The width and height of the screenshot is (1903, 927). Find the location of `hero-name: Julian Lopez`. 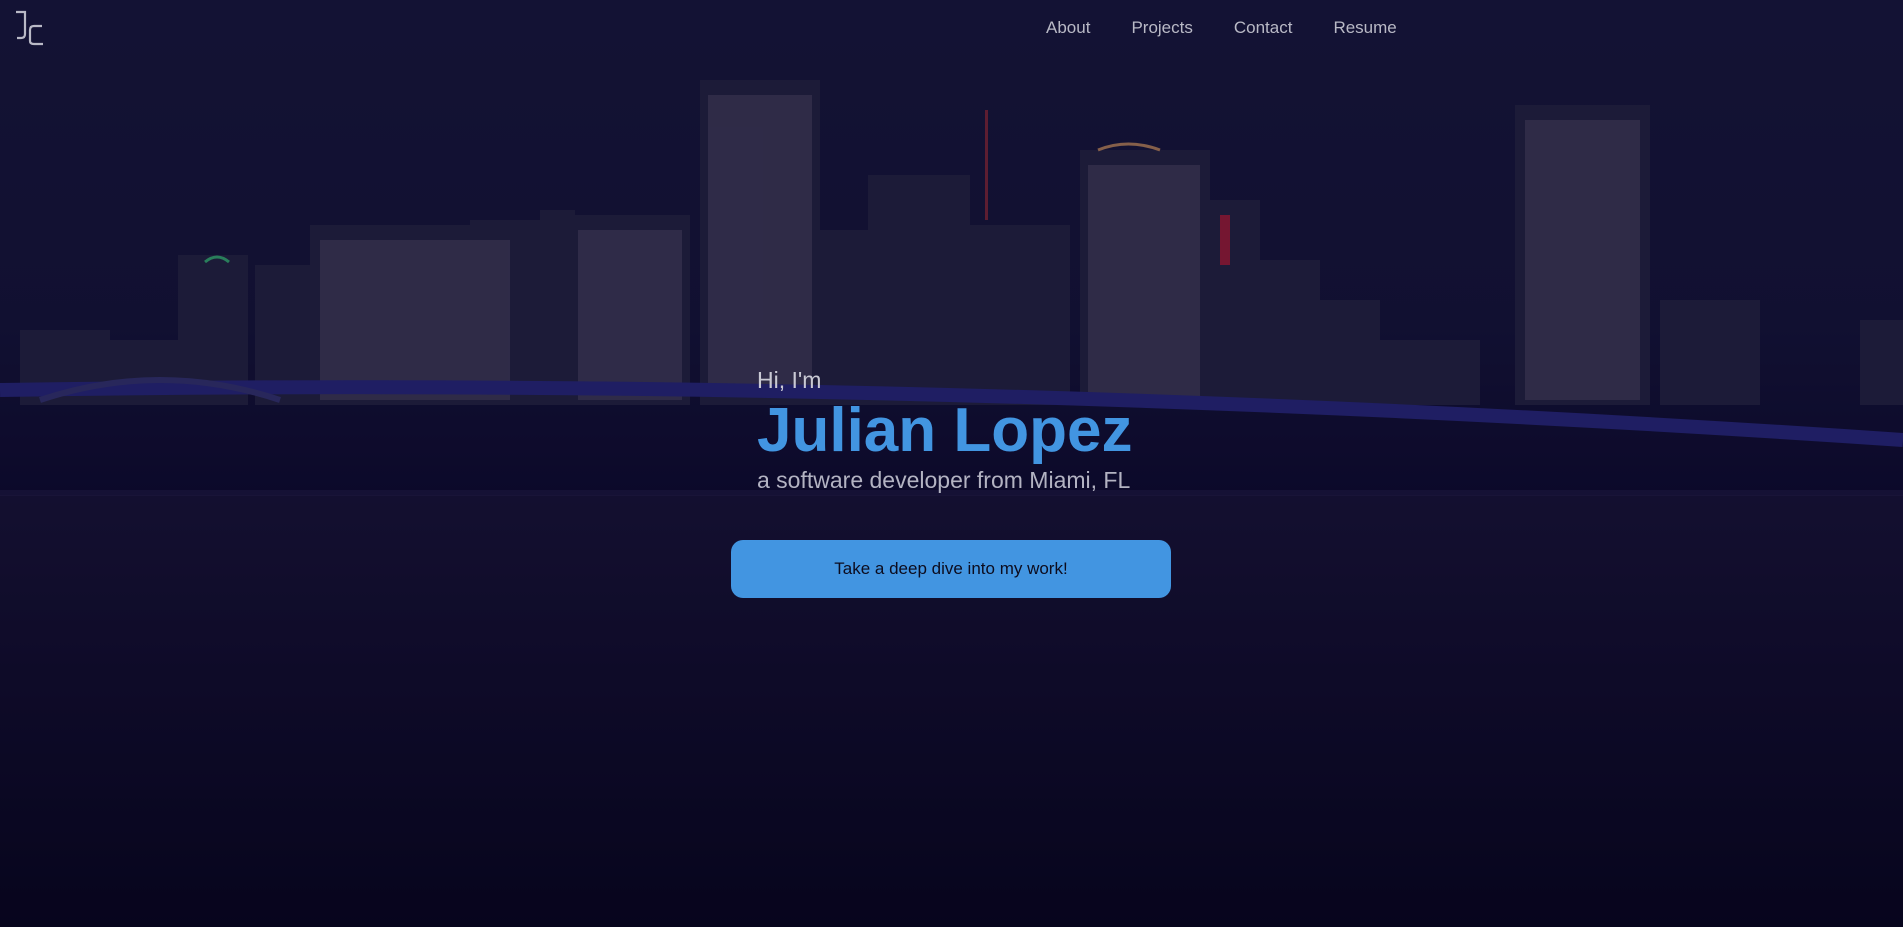

hero-name: Julian Lopez is located at coordinates (945, 430).